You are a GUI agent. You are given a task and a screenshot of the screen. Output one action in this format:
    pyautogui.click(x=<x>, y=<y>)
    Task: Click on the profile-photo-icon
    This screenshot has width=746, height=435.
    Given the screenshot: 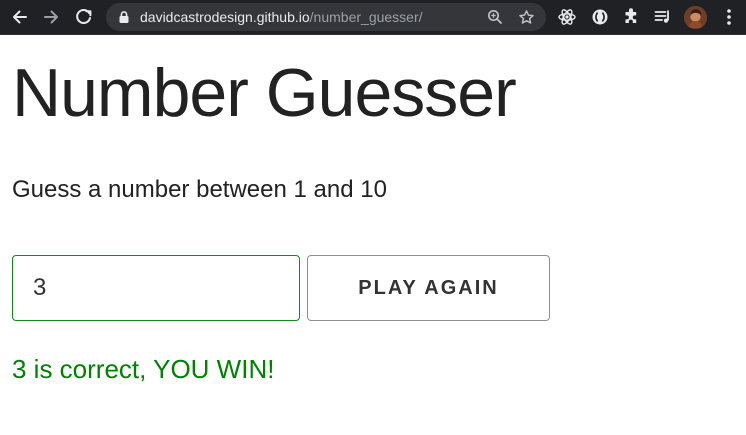 What is the action you would take?
    pyautogui.click(x=695, y=17)
    